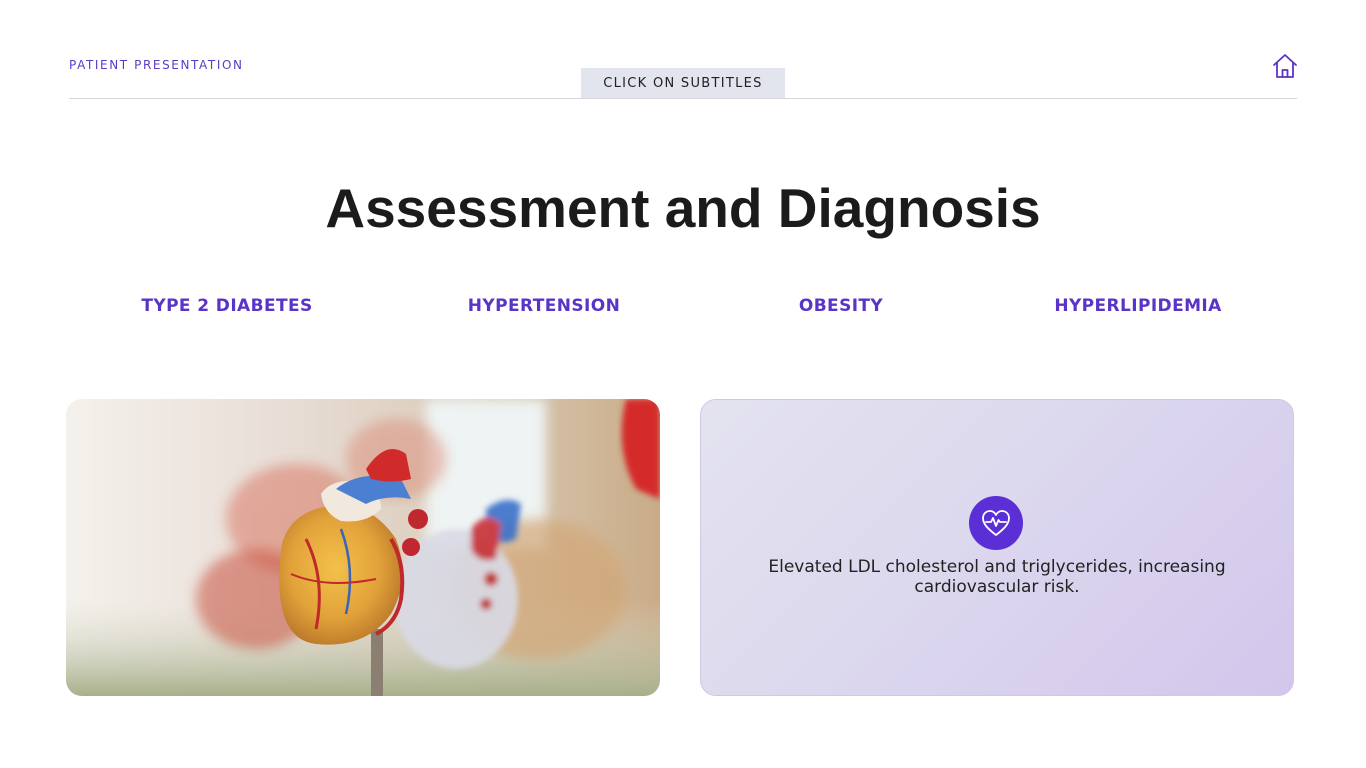 Image resolution: width=1366 pixels, height=768 pixels. I want to click on section-label: PATIENT PRESENTATION, so click(156, 65).